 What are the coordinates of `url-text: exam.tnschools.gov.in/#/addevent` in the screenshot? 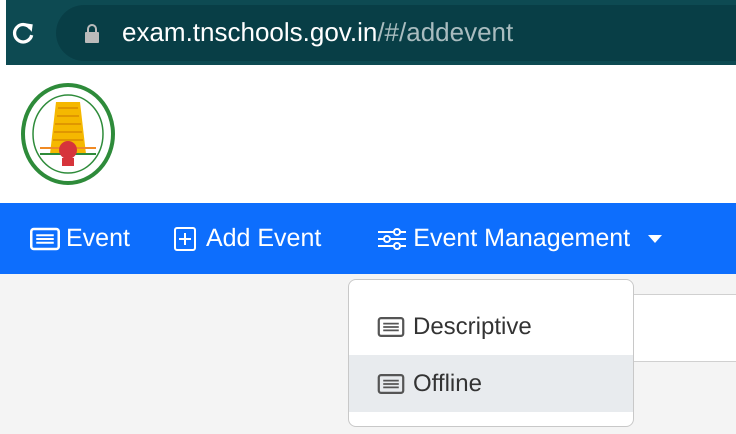 It's located at (318, 32).